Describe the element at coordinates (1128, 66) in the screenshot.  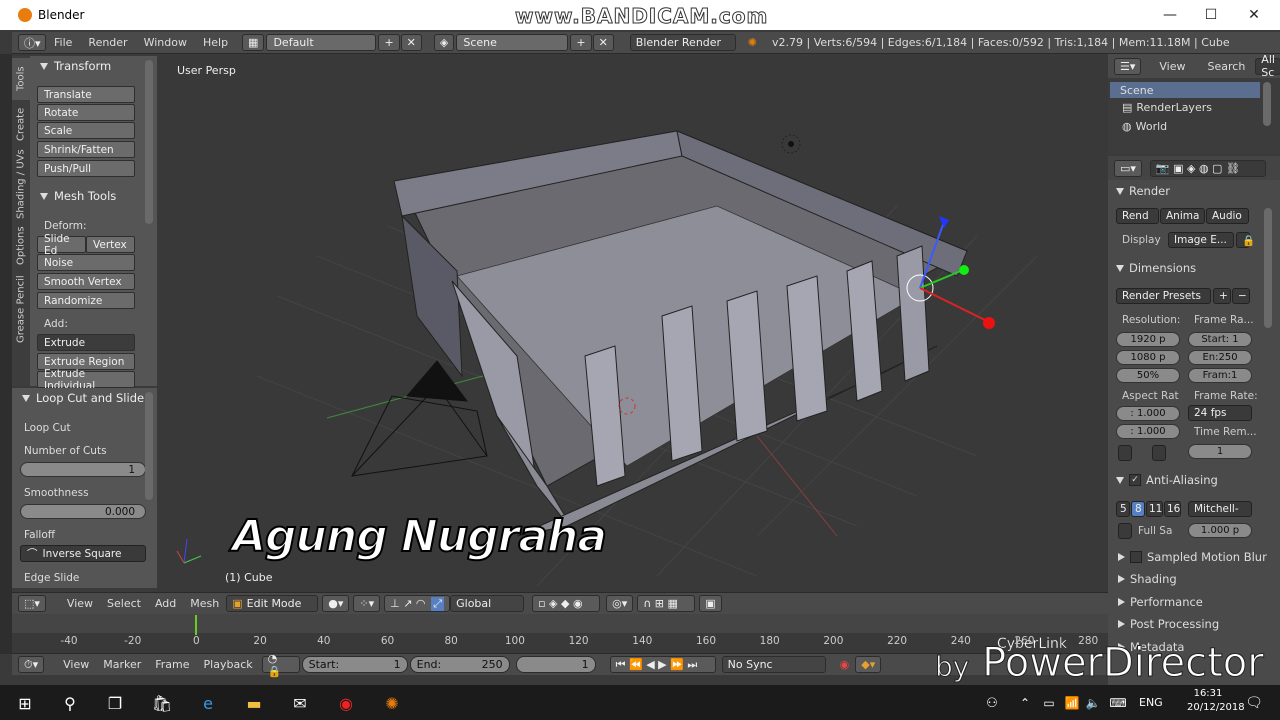
I see `editor-type-outliner-icon: ☰▾` at that location.